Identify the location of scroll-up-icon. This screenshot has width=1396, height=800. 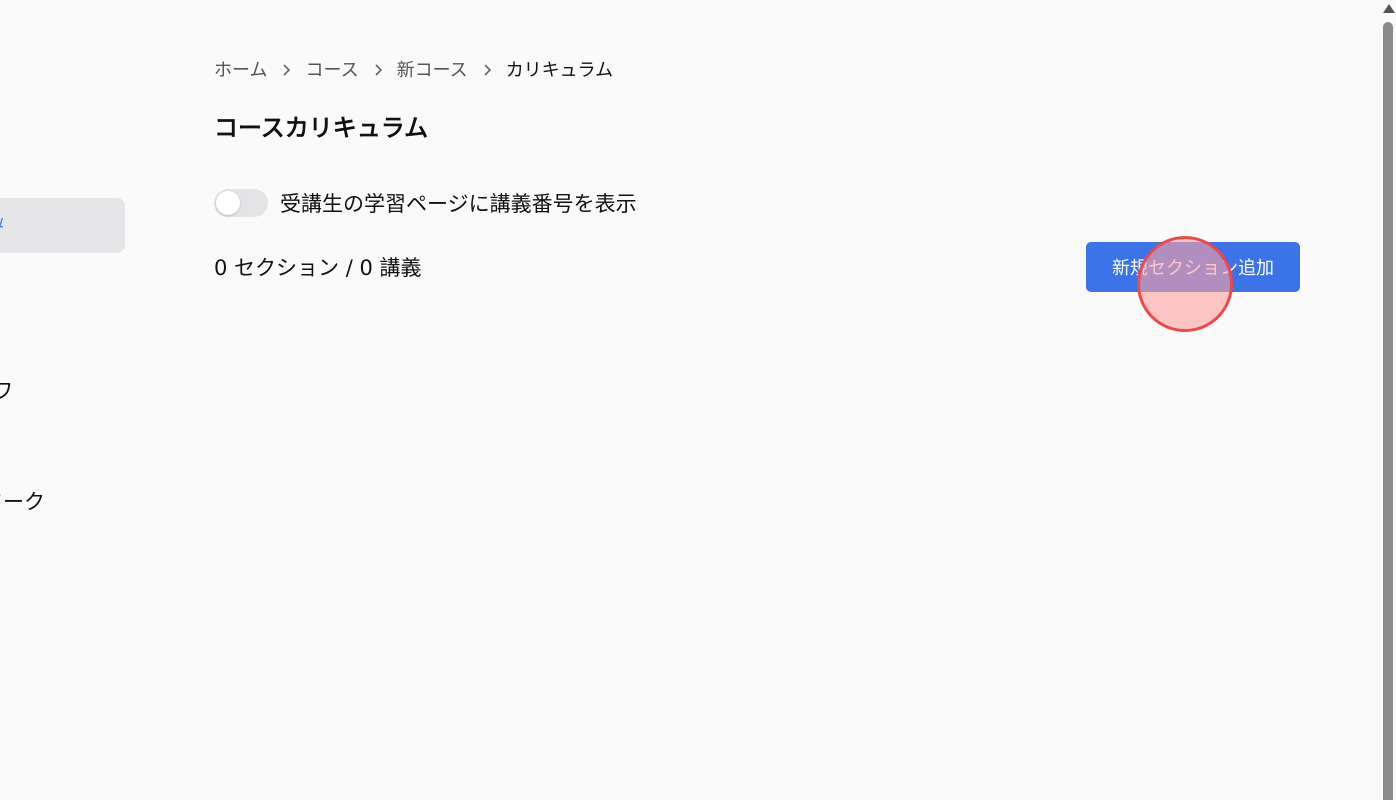
(1389, 8).